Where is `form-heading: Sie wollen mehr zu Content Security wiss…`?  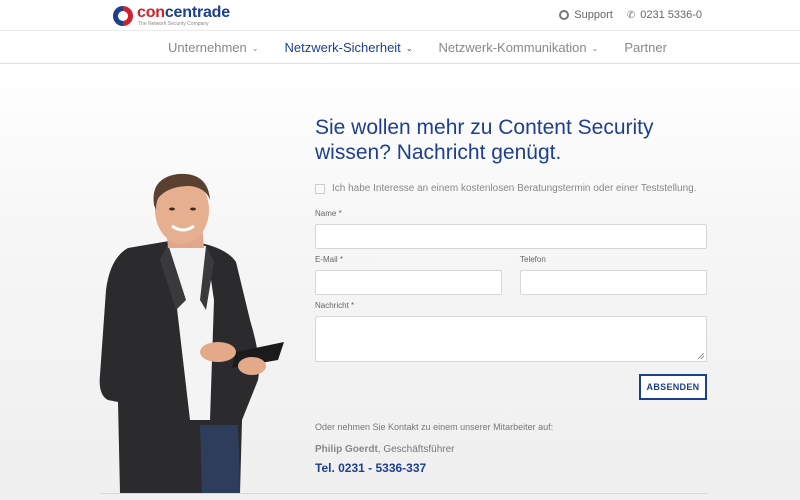
form-heading: Sie wollen mehr zu Content Security wiss… is located at coordinates (484, 140).